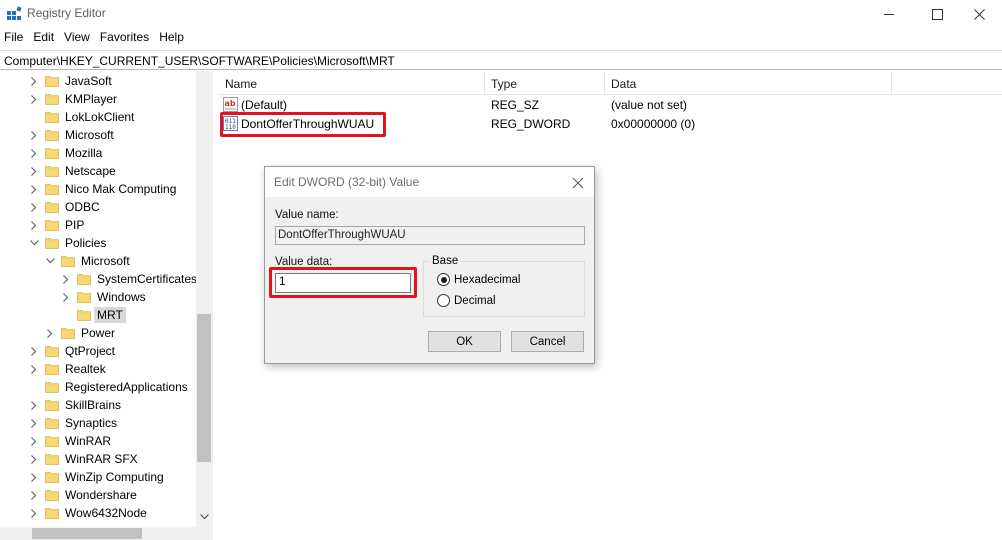 The width and height of the screenshot is (1002, 540). What do you see at coordinates (979, 14) in the screenshot?
I see `close-button` at bounding box center [979, 14].